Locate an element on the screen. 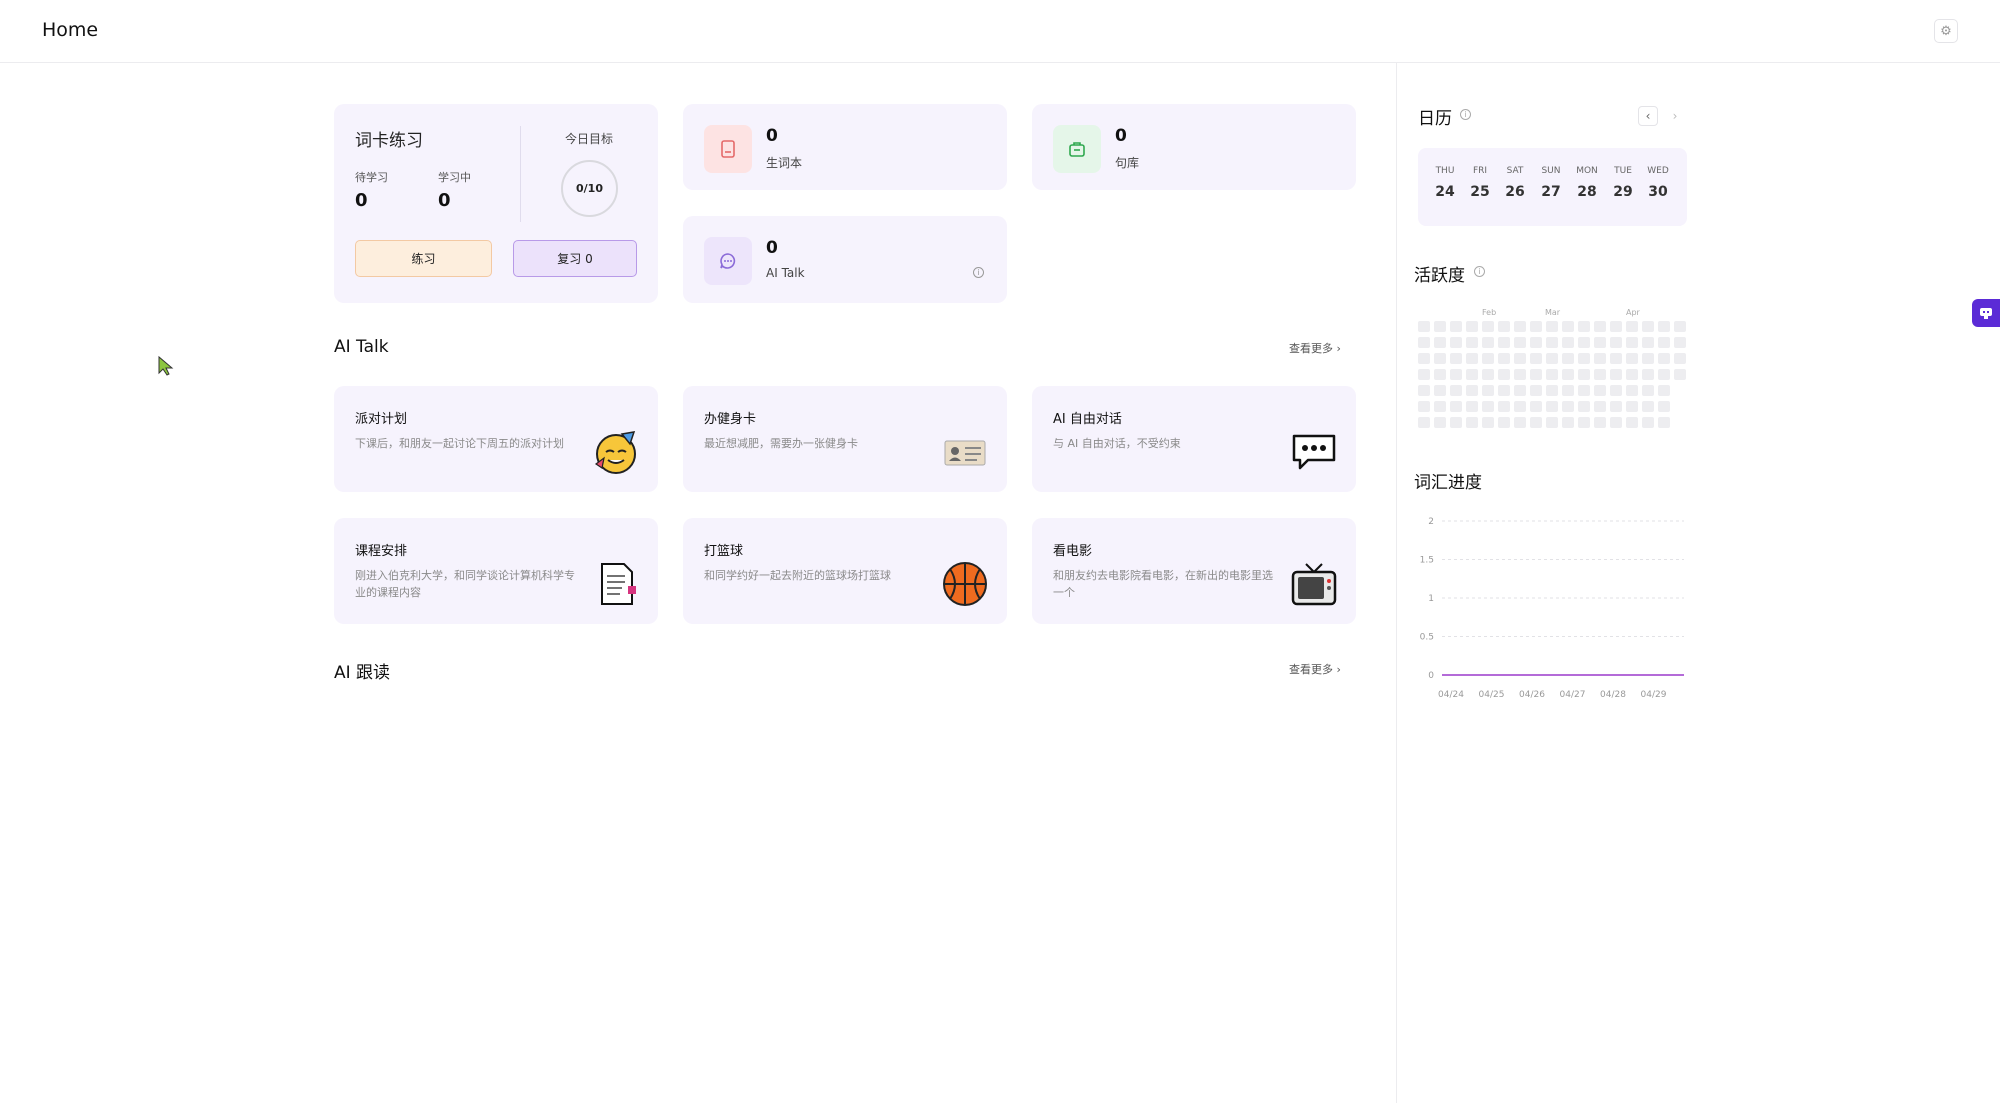  calendar-day: WED 30 is located at coordinates (1658, 174).